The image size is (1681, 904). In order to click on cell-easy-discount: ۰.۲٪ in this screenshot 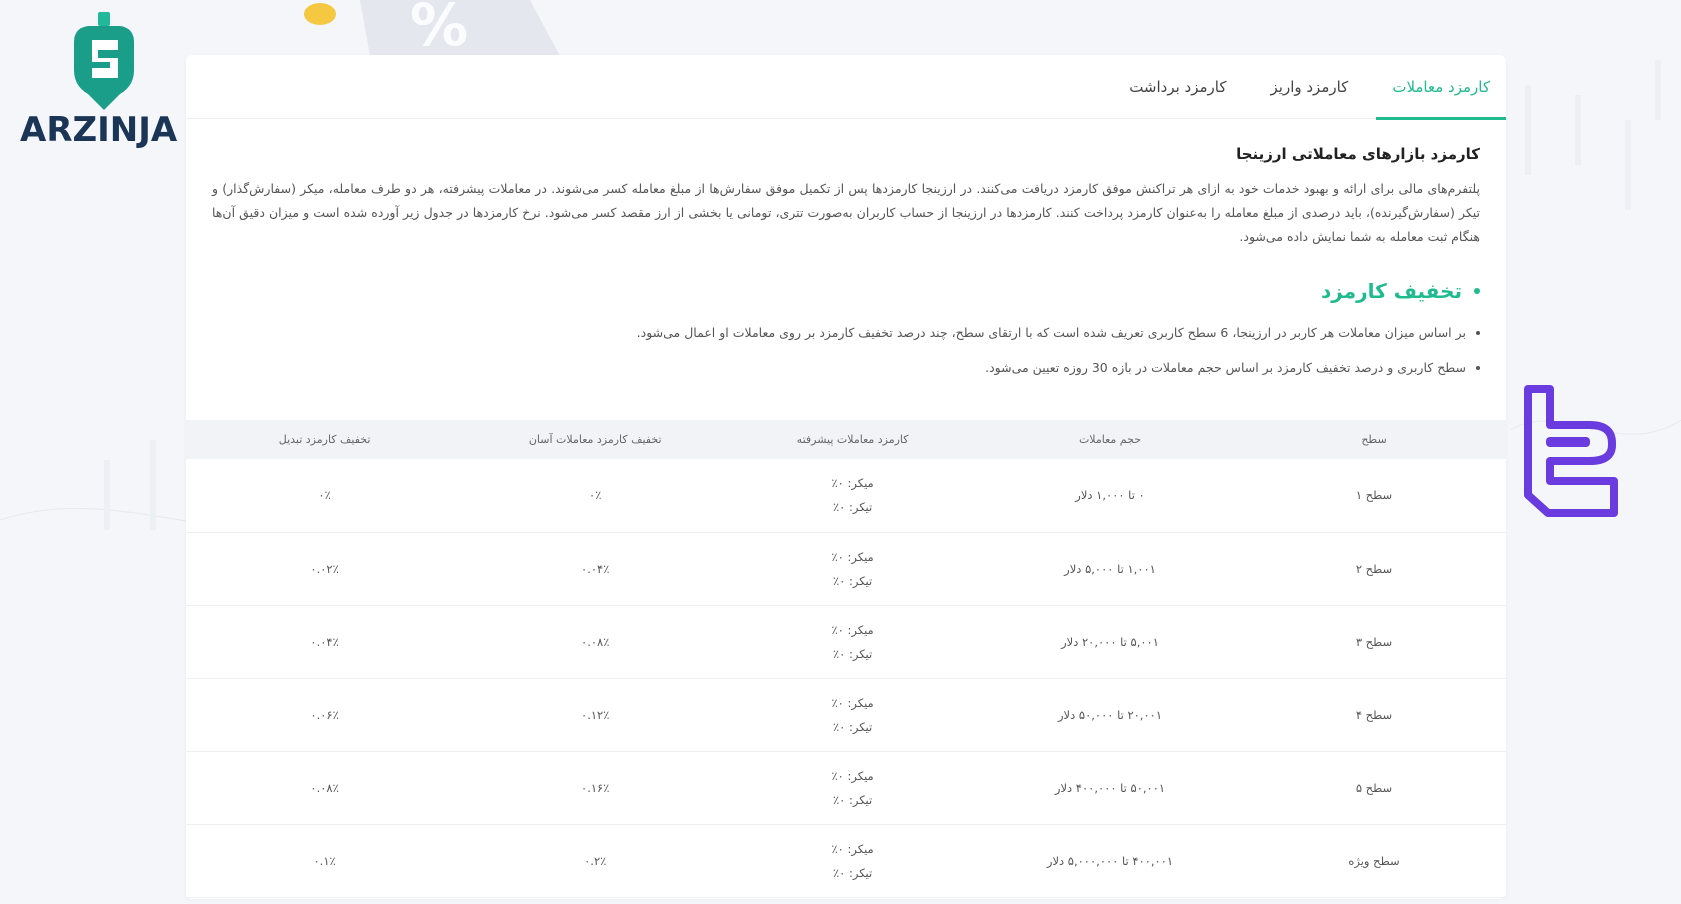, I will do `click(595, 861)`.